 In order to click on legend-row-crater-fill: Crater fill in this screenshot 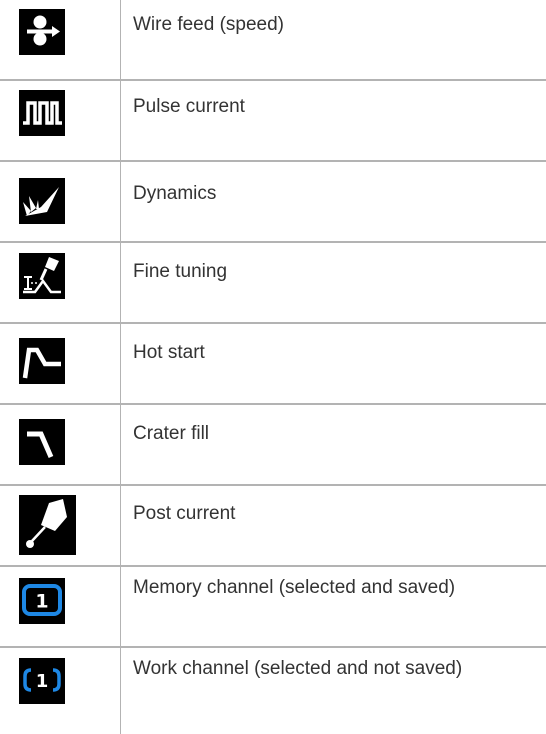, I will do `click(273, 445)`.